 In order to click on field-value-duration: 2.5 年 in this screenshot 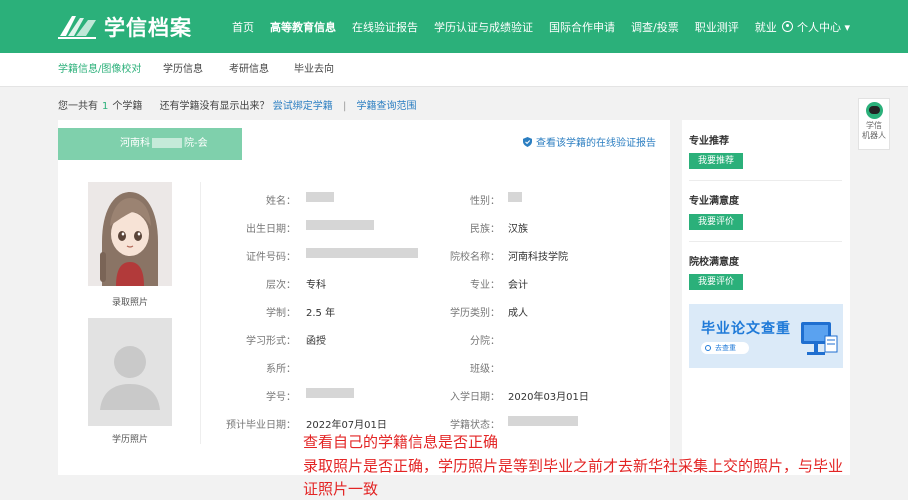, I will do `click(321, 313)`.